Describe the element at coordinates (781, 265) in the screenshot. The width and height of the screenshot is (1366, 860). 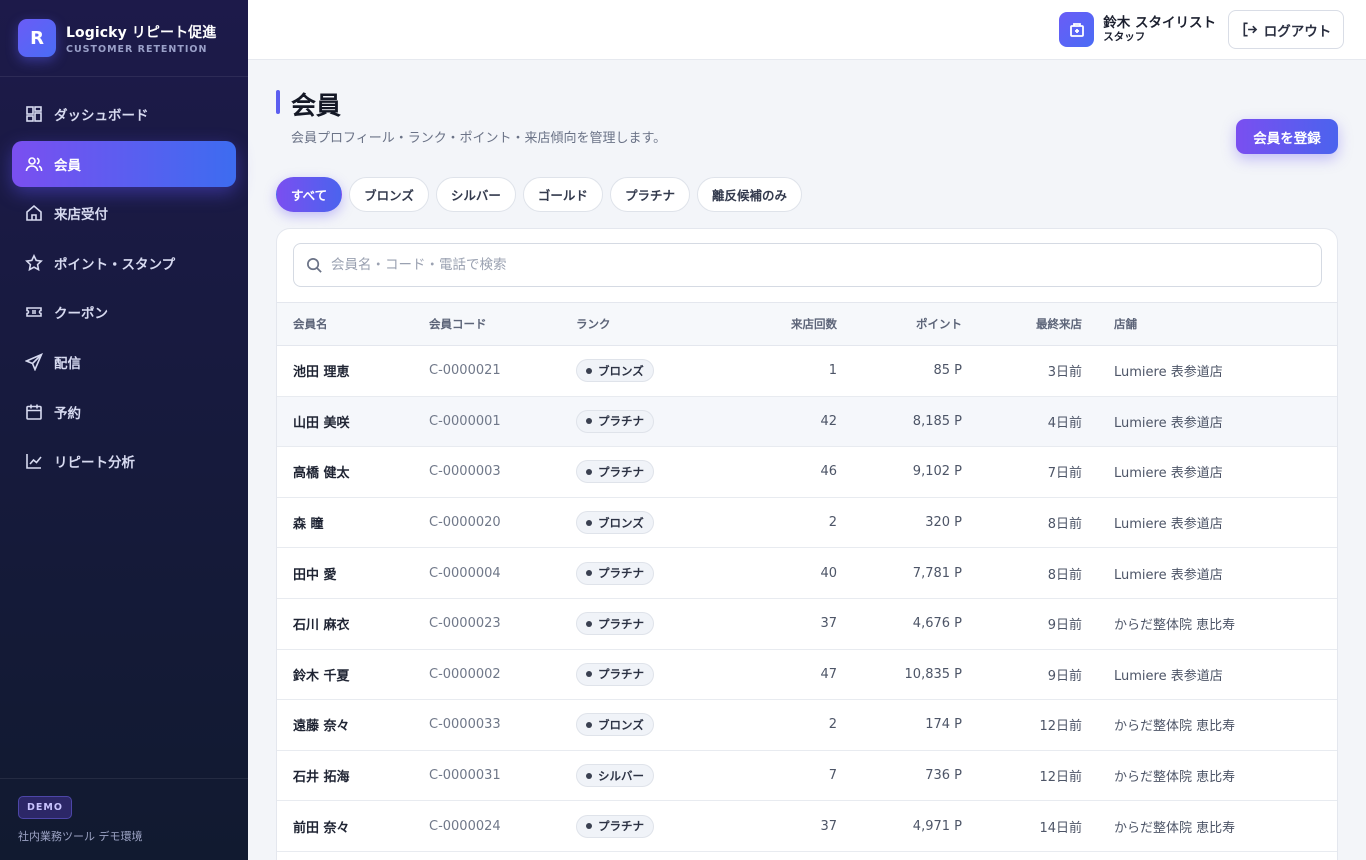
I see `search-input` at that location.